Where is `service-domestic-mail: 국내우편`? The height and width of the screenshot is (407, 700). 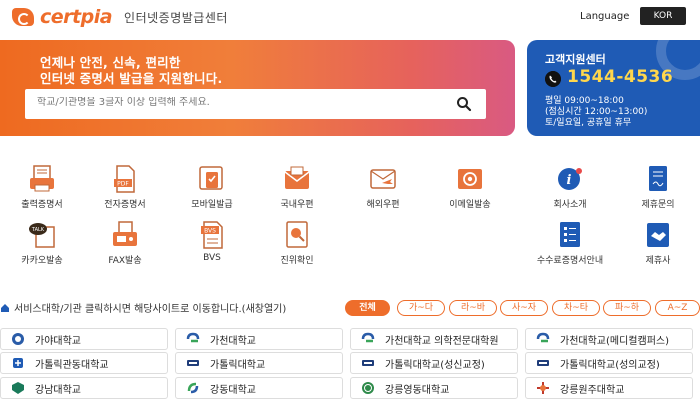
service-domestic-mail: 국내우편 is located at coordinates (297, 187).